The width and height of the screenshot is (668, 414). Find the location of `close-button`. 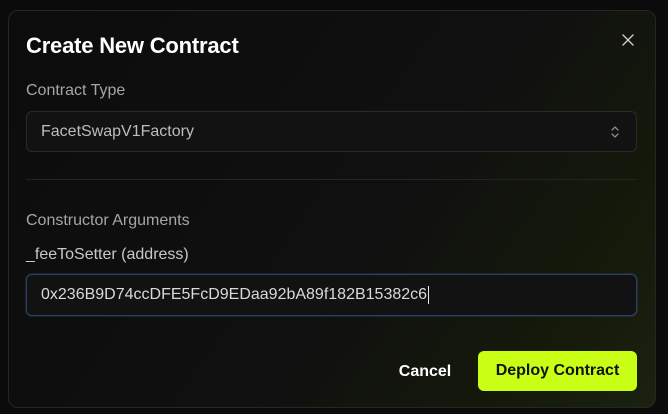

close-button is located at coordinates (628, 40).